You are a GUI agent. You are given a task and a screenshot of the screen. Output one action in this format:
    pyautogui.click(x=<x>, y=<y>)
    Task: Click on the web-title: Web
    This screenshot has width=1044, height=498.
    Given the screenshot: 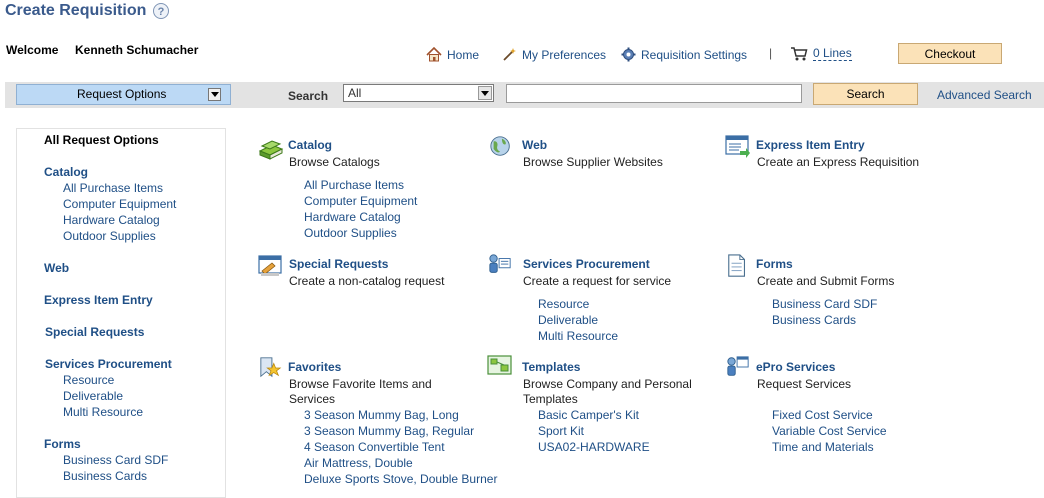 What is the action you would take?
    pyautogui.click(x=534, y=145)
    